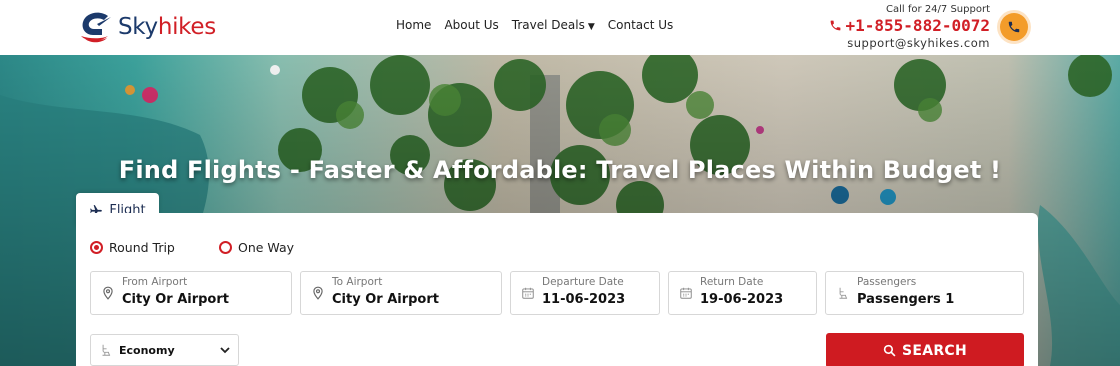  Describe the element at coordinates (138, 27) in the screenshot. I see `brand-name-sky: Sky` at that location.